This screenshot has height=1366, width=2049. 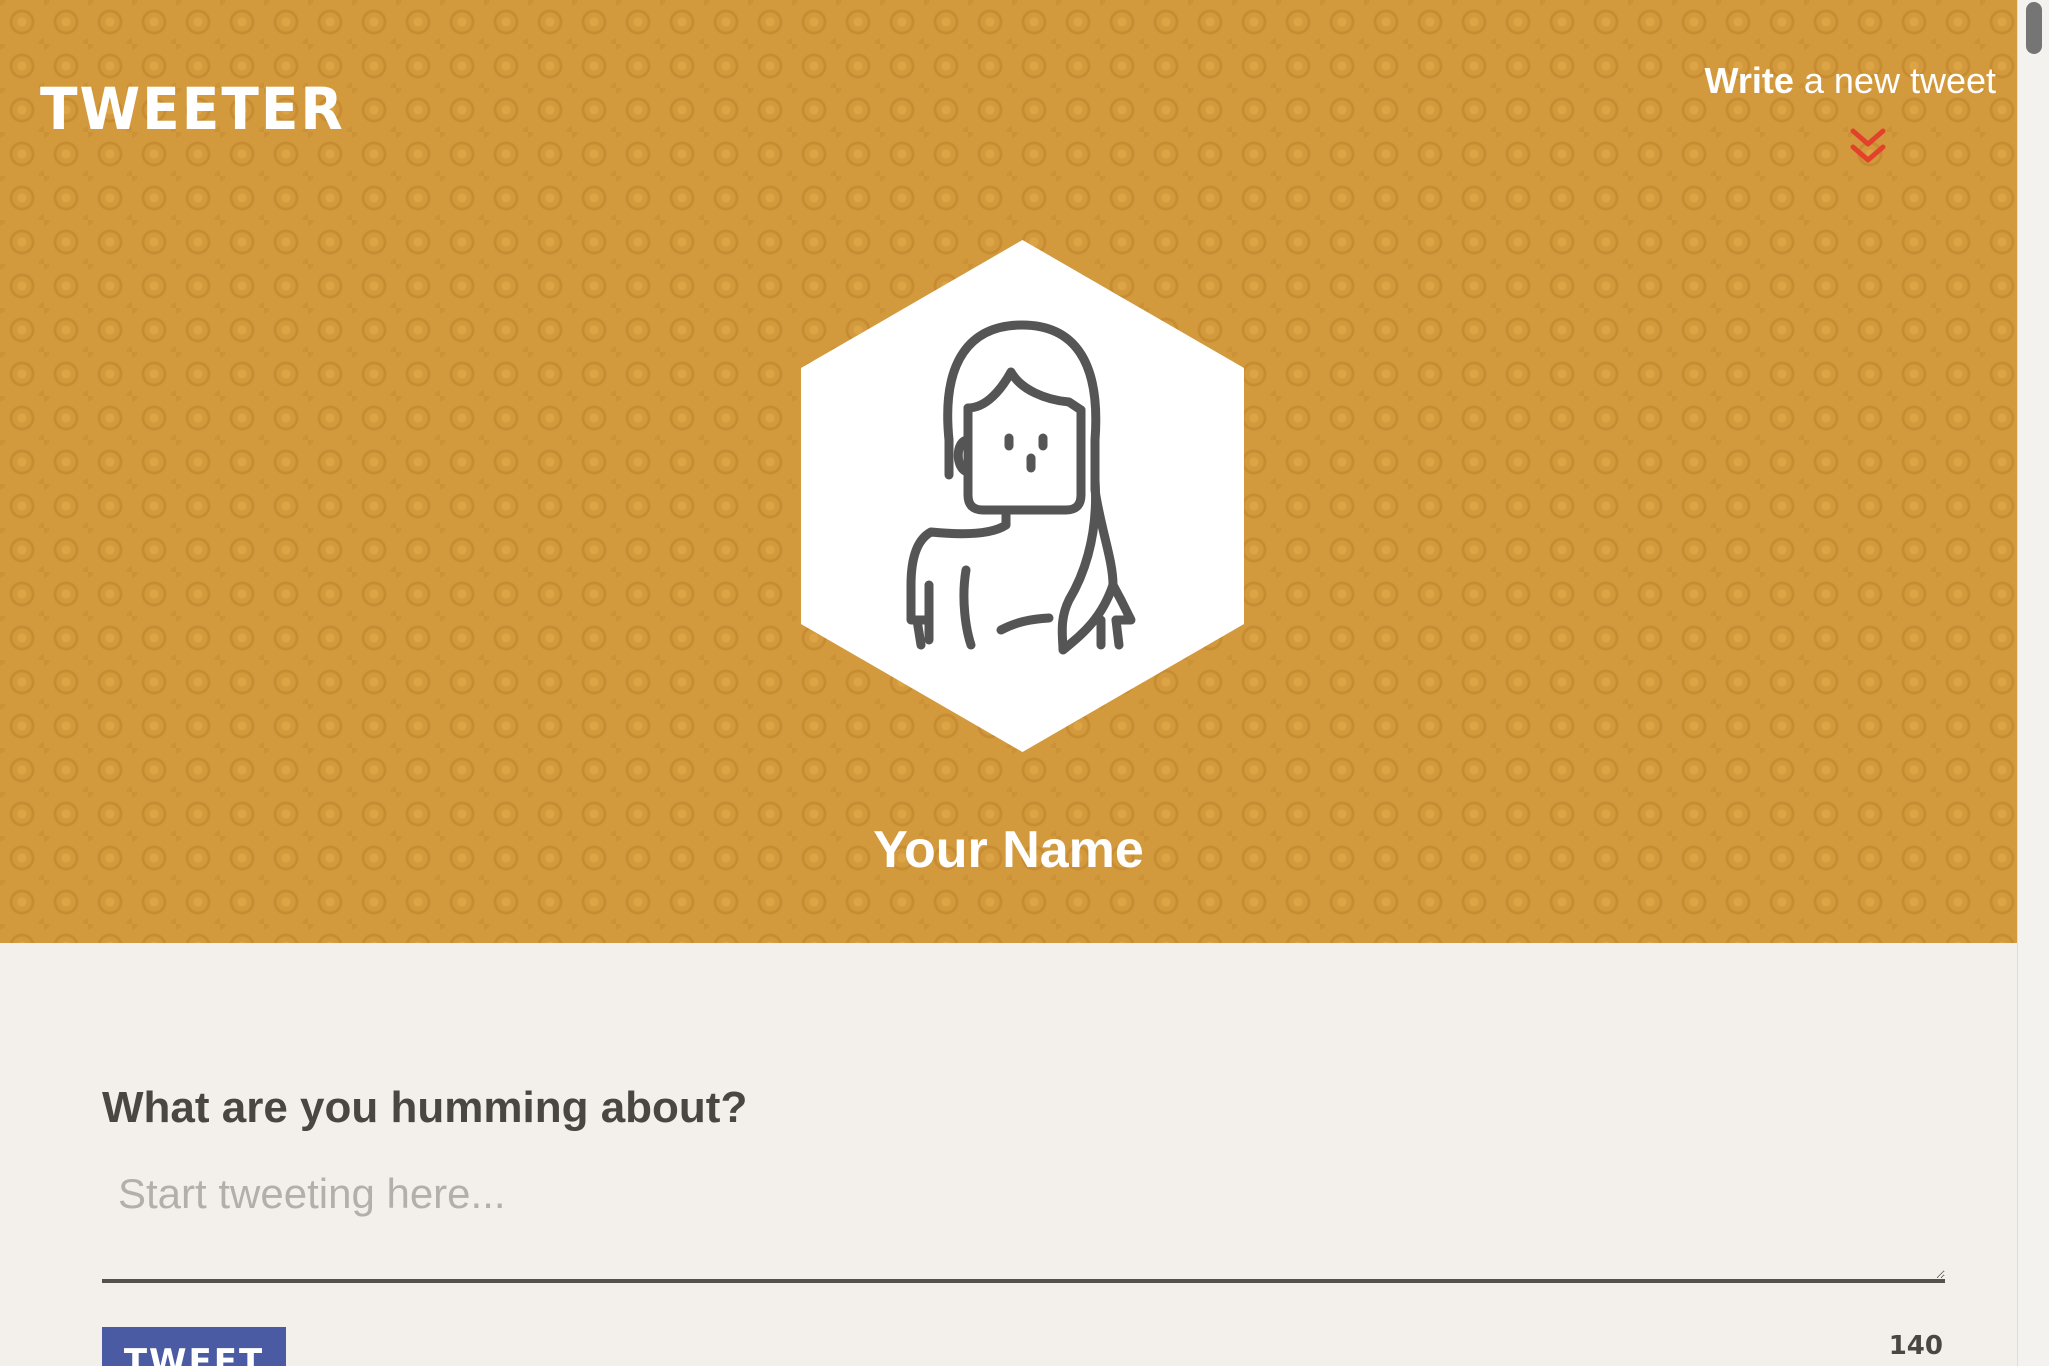 I want to click on write-new-tweet-link: Write a new tweet, so click(x=1816, y=81).